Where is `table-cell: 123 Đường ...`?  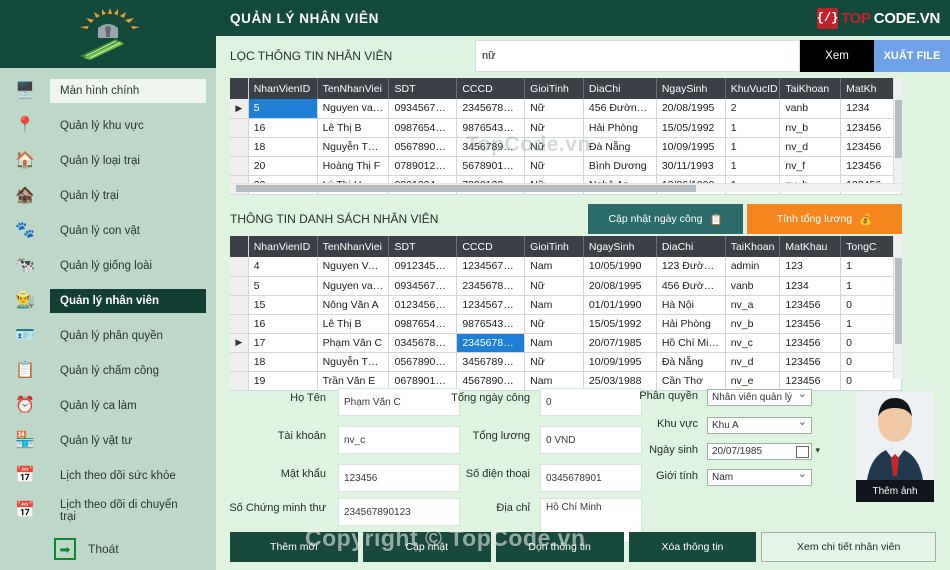
table-cell: 123 Đường ... is located at coordinates (691, 267).